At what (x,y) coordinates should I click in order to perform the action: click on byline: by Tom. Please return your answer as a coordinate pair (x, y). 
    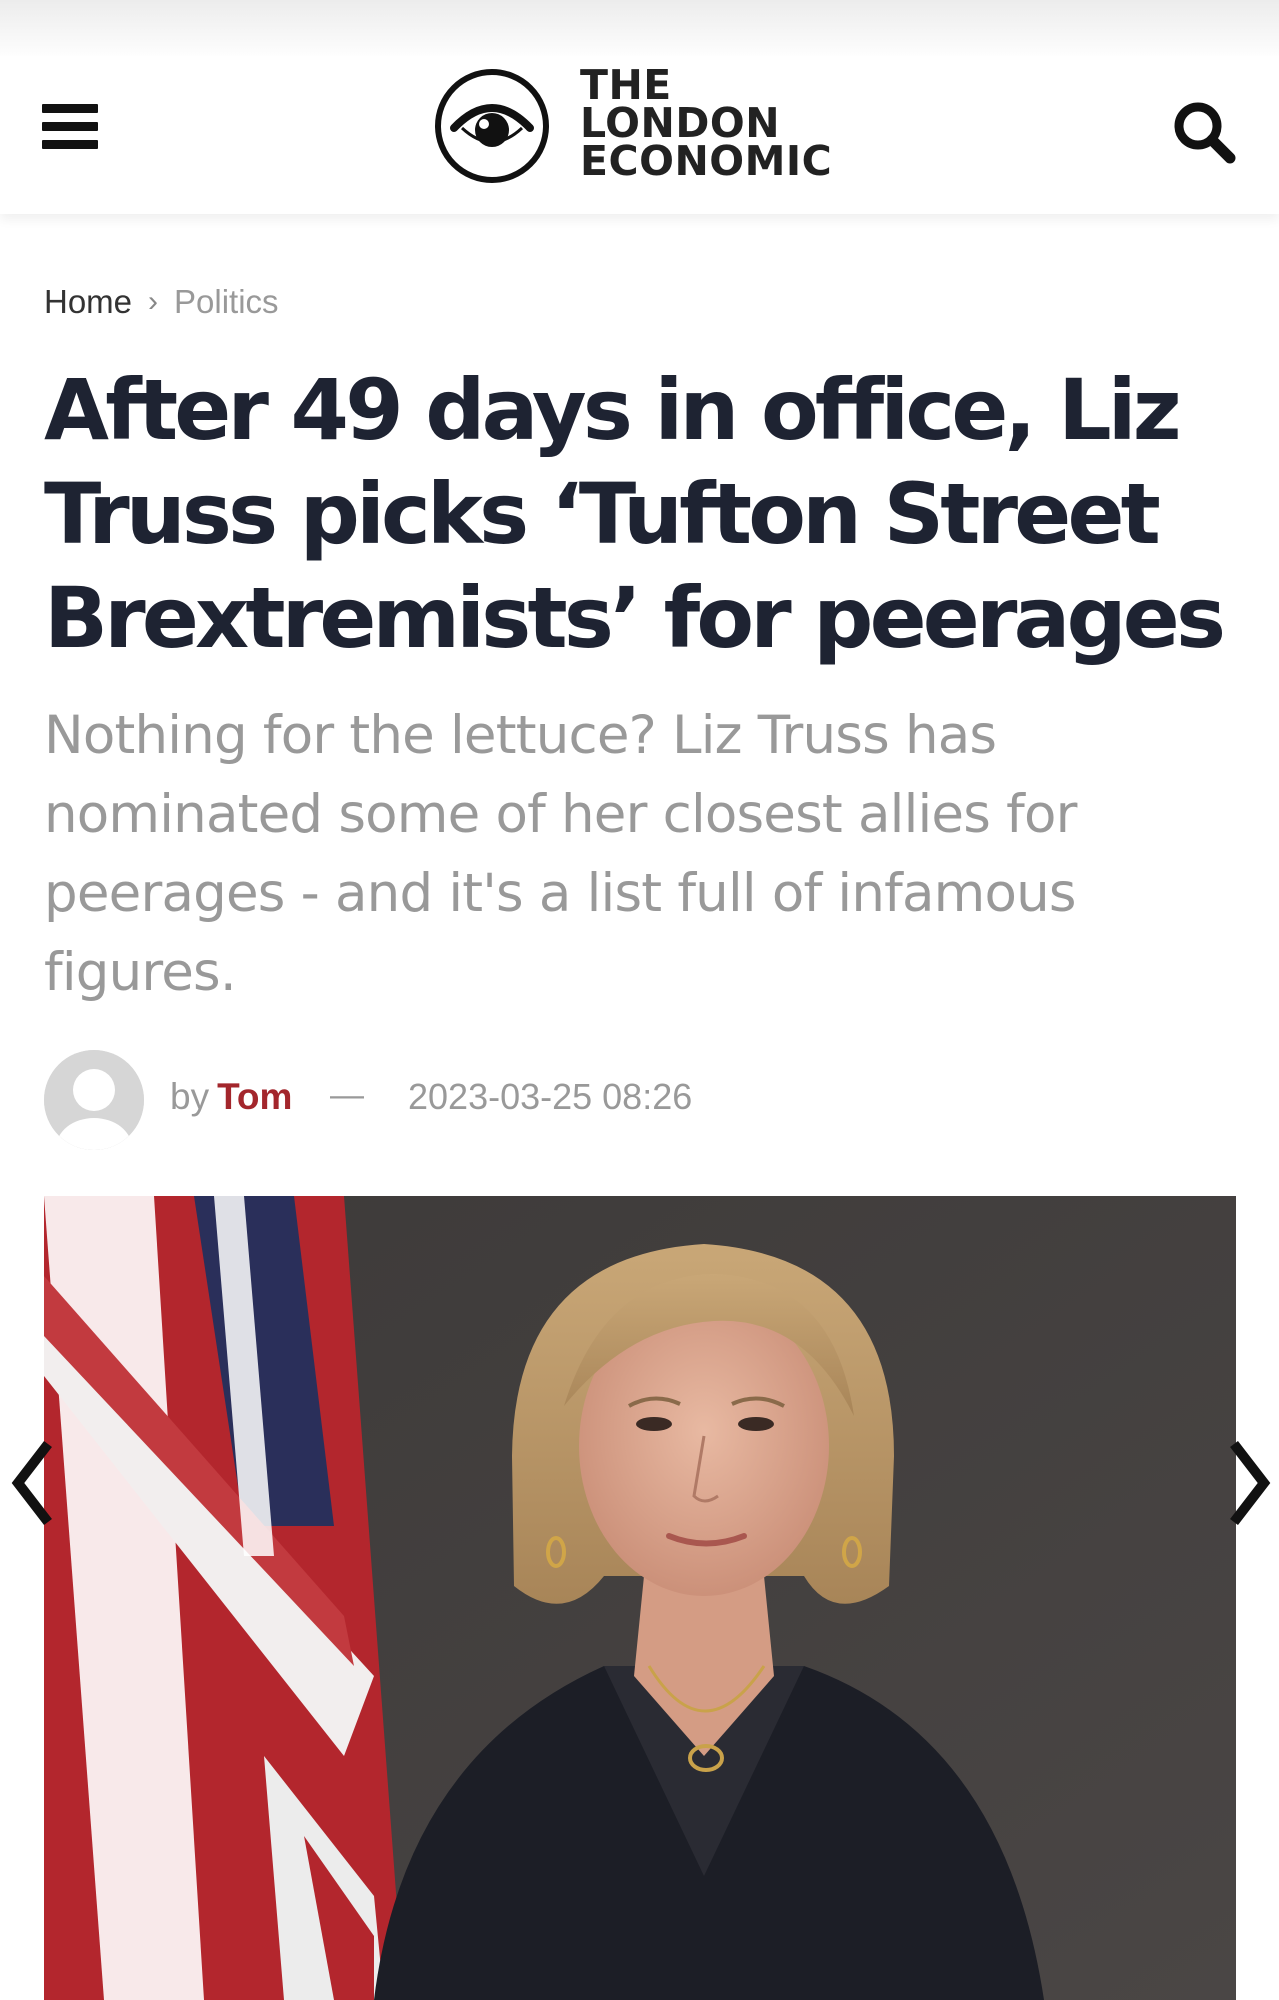
    Looking at the image, I should click on (231, 1097).